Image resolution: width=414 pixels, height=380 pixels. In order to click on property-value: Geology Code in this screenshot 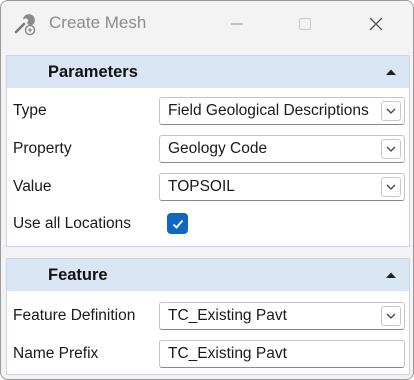, I will do `click(218, 148)`.